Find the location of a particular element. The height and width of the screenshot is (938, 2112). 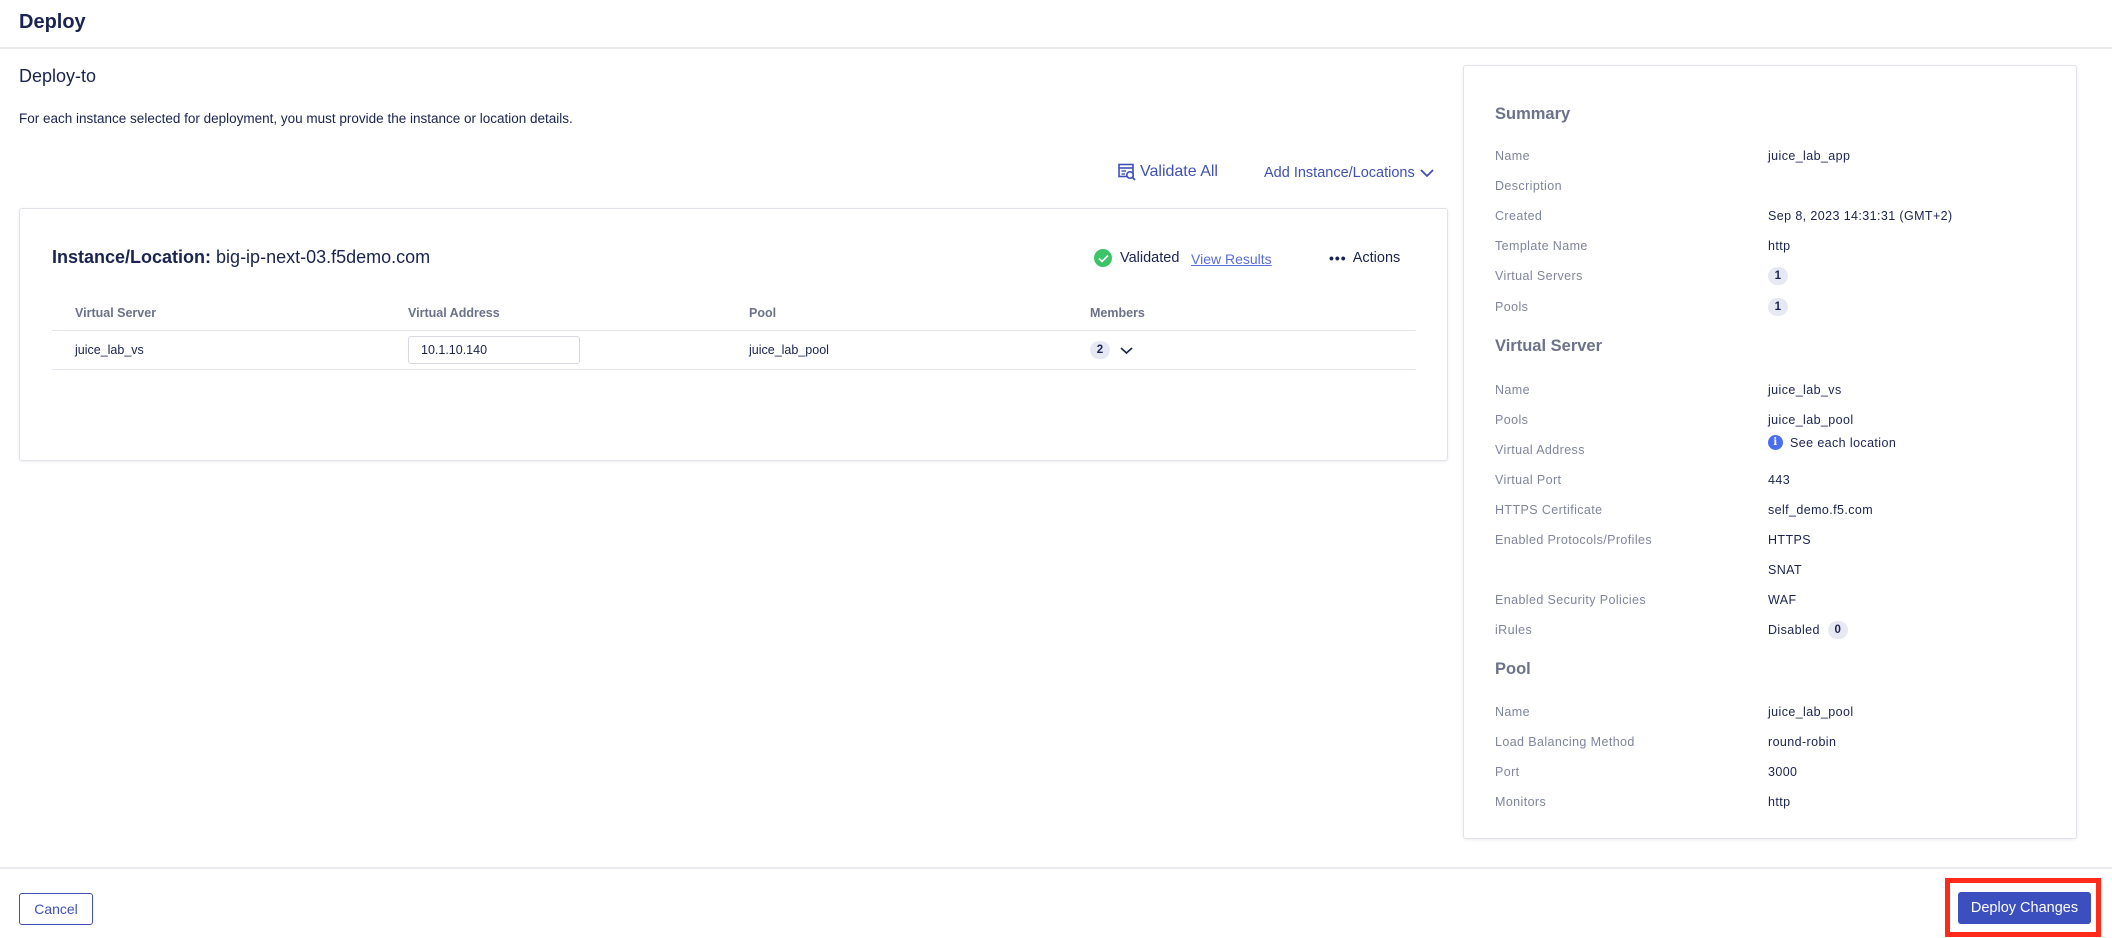

vs-row-enabled-protocols: Enabled Protocols/Profiles HTTPS is located at coordinates (1775, 540).